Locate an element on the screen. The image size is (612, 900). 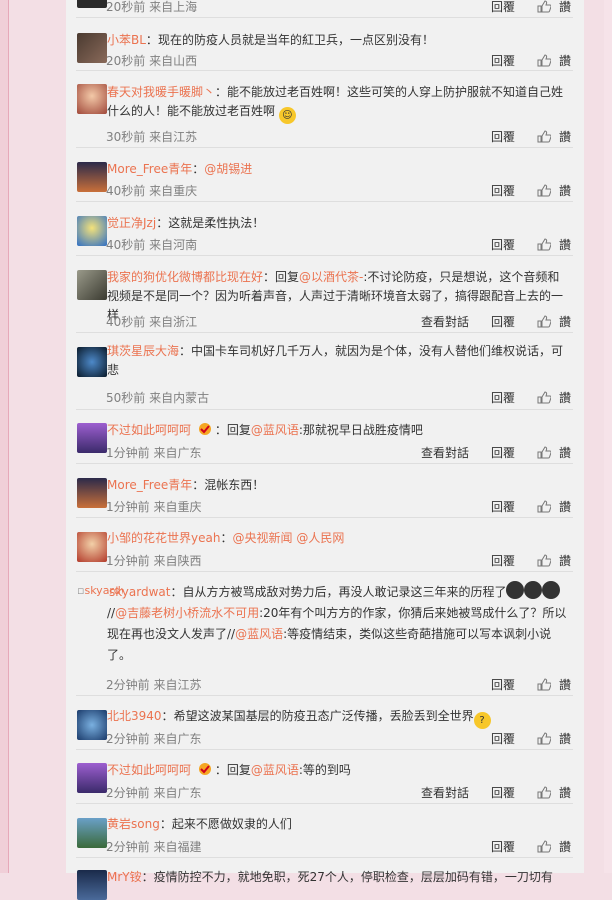
comment-author: 觉正净Jzj is located at coordinates (131, 223).